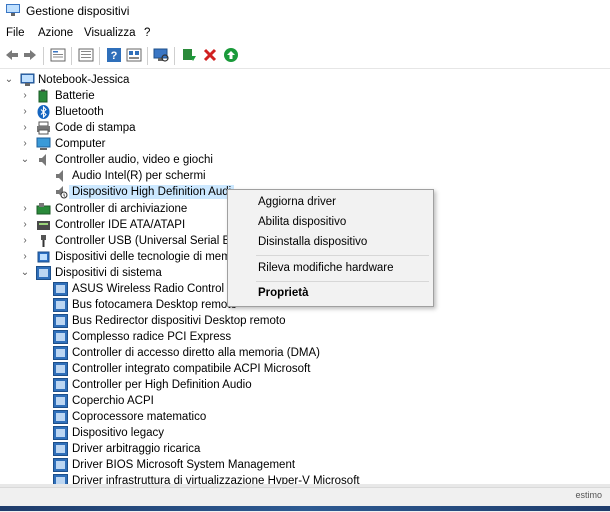  Describe the element at coordinates (210, 55) in the screenshot. I see `uninstall-icon` at that location.